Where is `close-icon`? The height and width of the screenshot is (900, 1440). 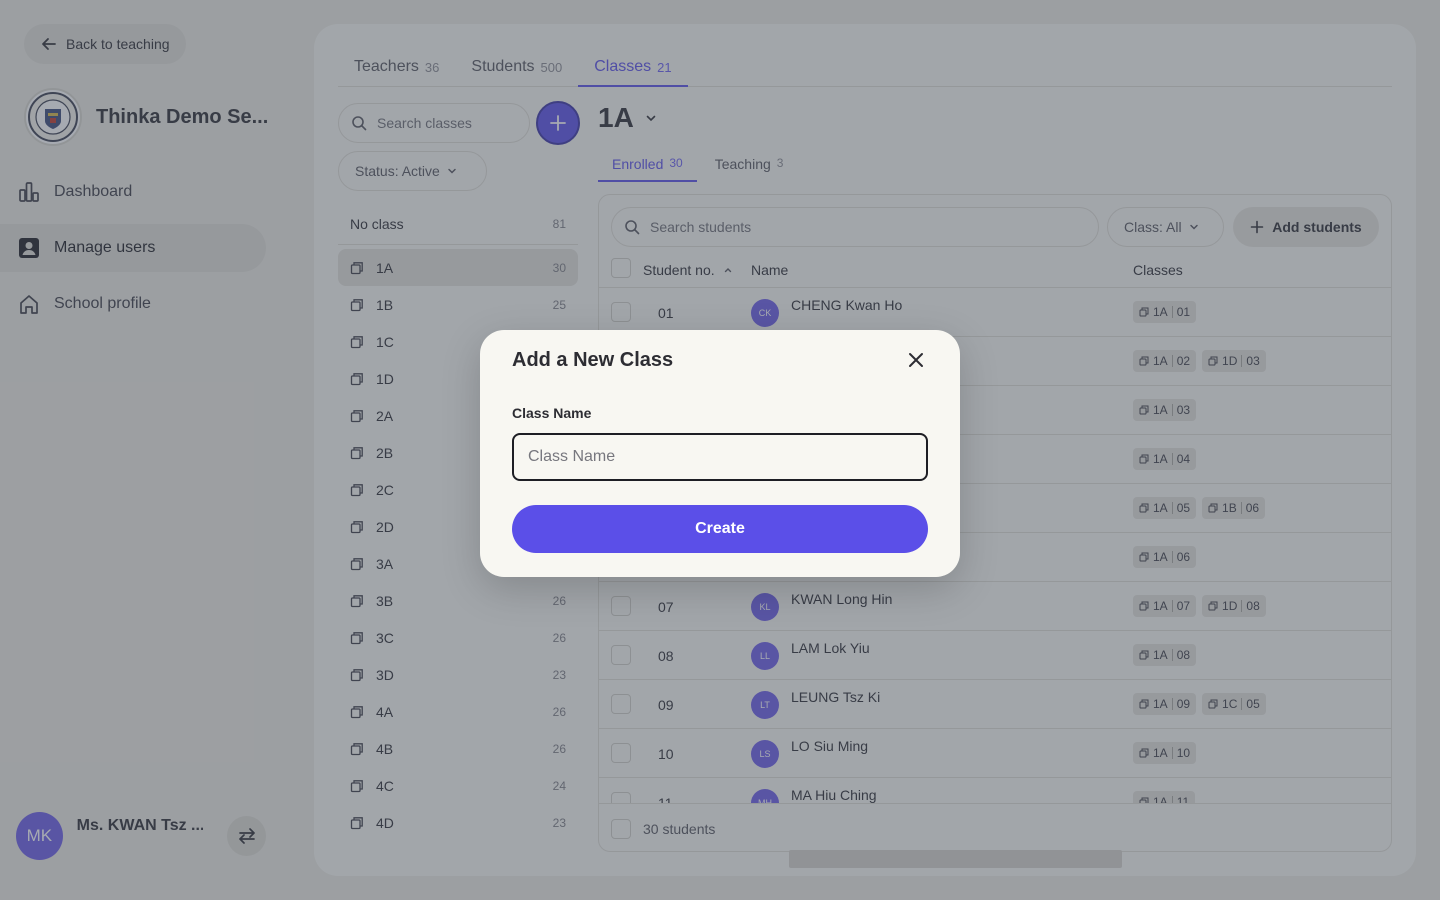
close-icon is located at coordinates (916, 360).